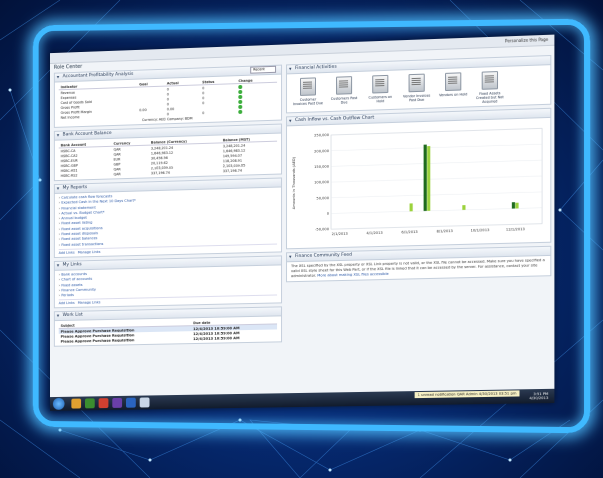 Image resolution: width=603 pixels, height=478 pixels. What do you see at coordinates (352, 275) in the screenshot?
I see `feed-help-link: More about making XSL files accessible` at bounding box center [352, 275].